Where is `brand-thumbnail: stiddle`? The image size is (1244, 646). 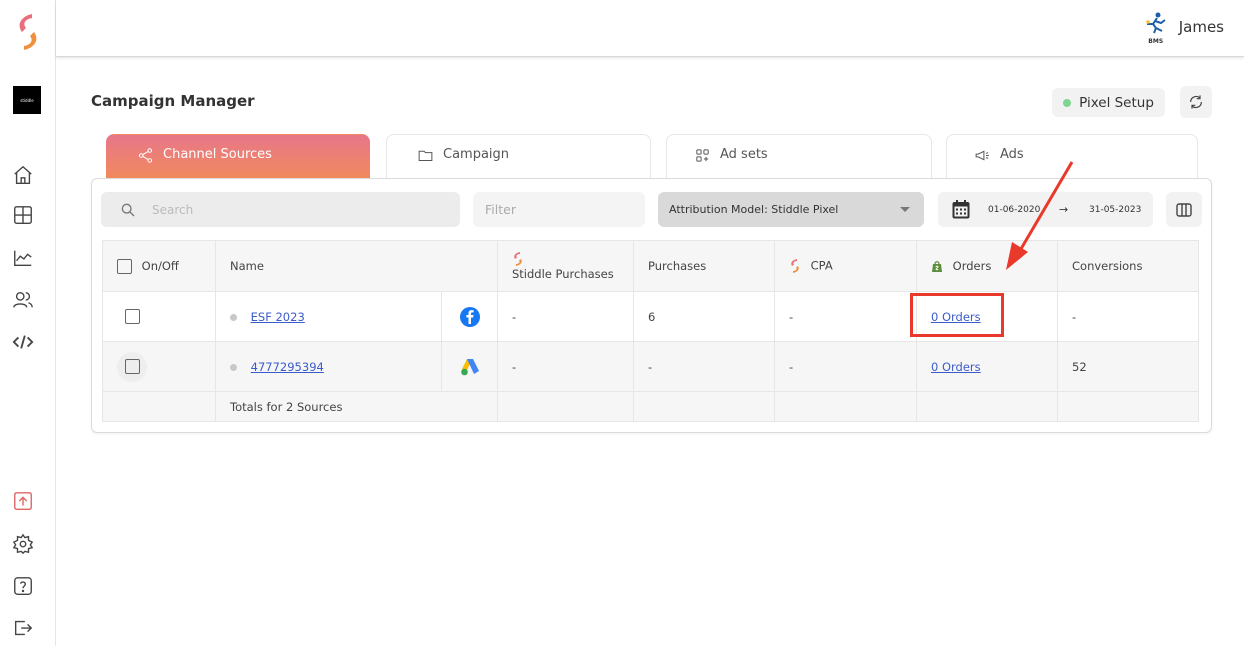 brand-thumbnail: stiddle is located at coordinates (27, 100).